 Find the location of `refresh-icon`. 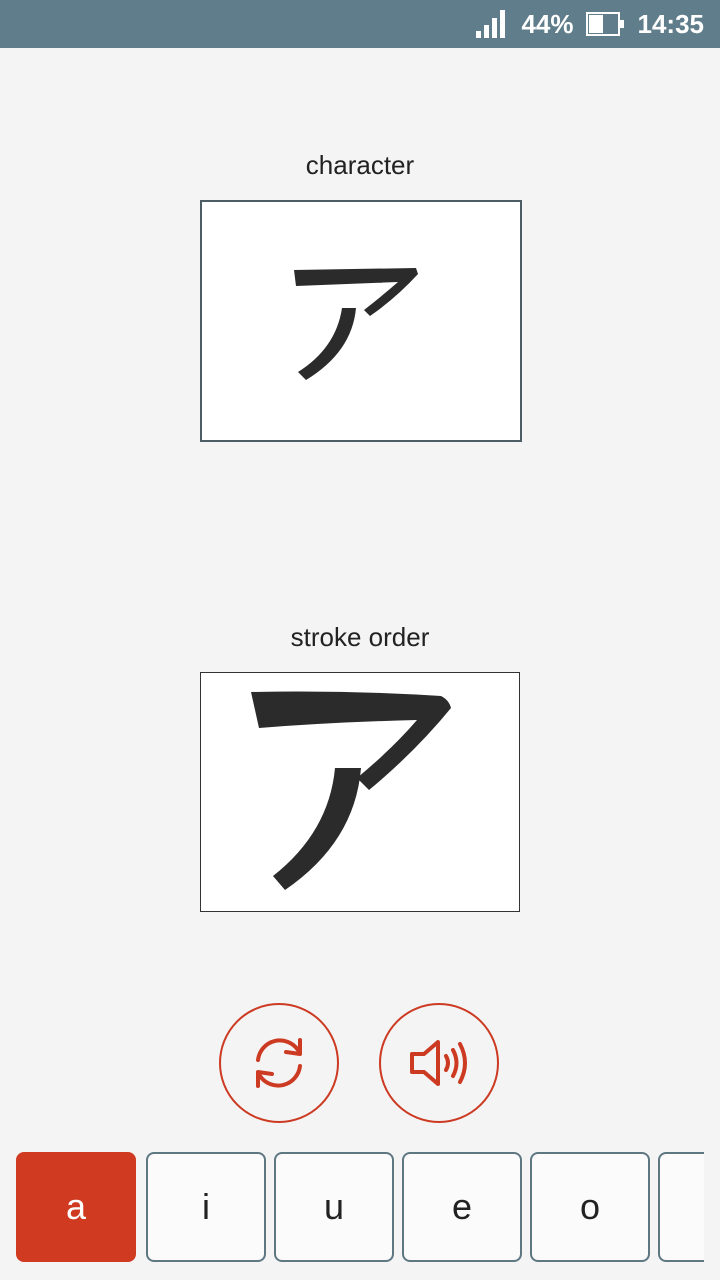

refresh-icon is located at coordinates (279, 1063).